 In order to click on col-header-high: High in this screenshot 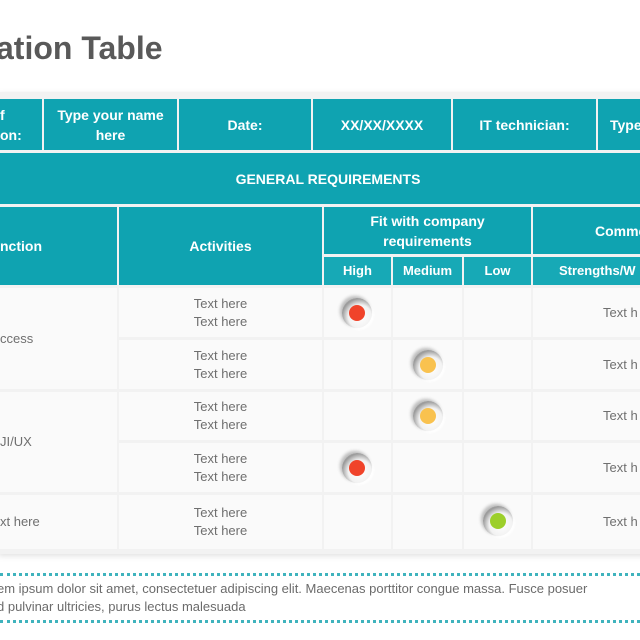, I will do `click(357, 271)`.